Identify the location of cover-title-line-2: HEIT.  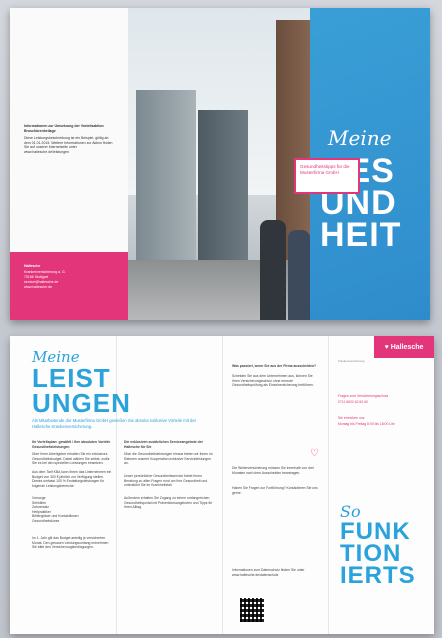
(361, 235).